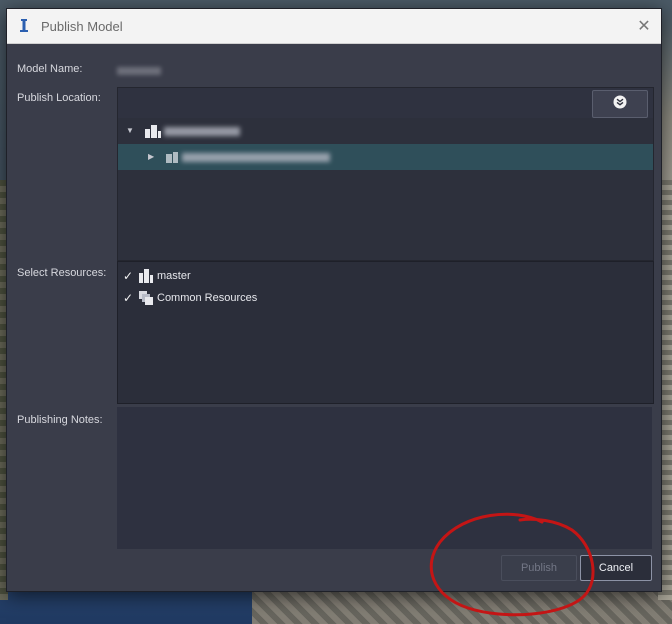 This screenshot has width=672, height=624. I want to click on select-resources-label: Select Resources:, so click(62, 273).